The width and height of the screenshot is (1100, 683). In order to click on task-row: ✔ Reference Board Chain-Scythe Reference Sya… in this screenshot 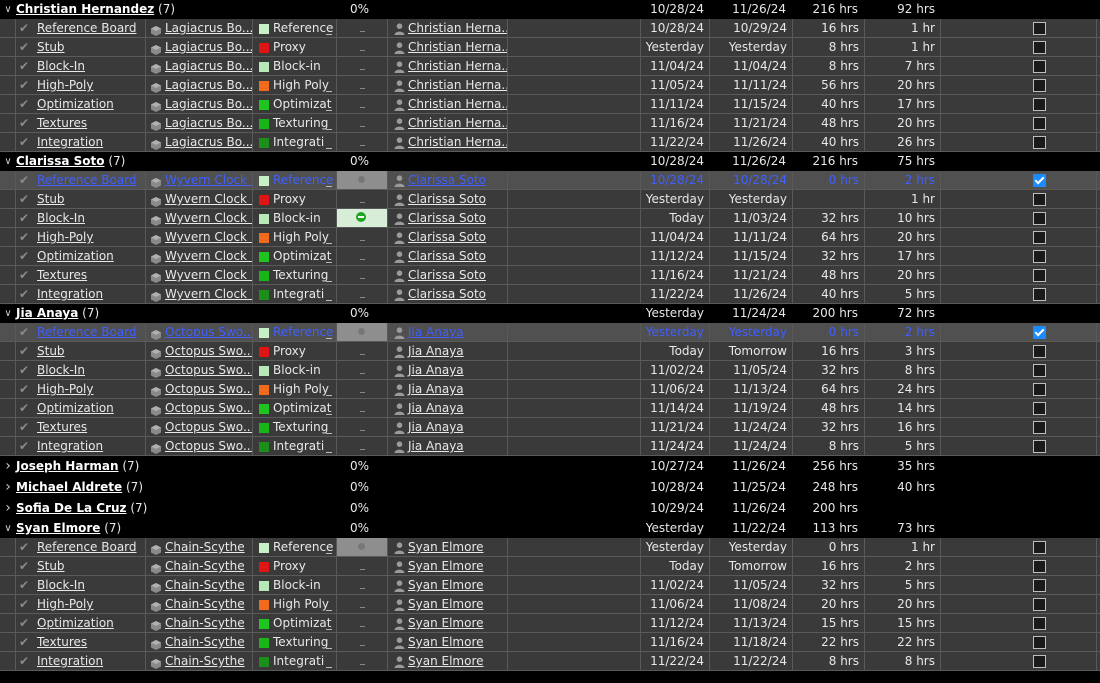, I will do `click(550, 547)`.